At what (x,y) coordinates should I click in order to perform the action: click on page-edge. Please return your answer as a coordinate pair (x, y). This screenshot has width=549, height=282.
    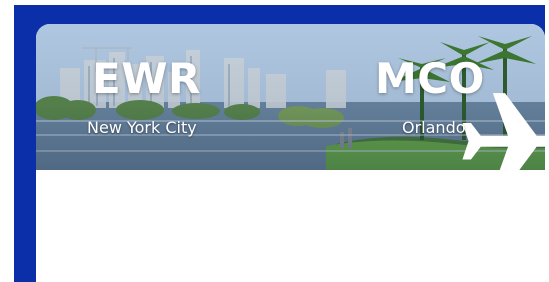
    Looking at the image, I should click on (547, 143).